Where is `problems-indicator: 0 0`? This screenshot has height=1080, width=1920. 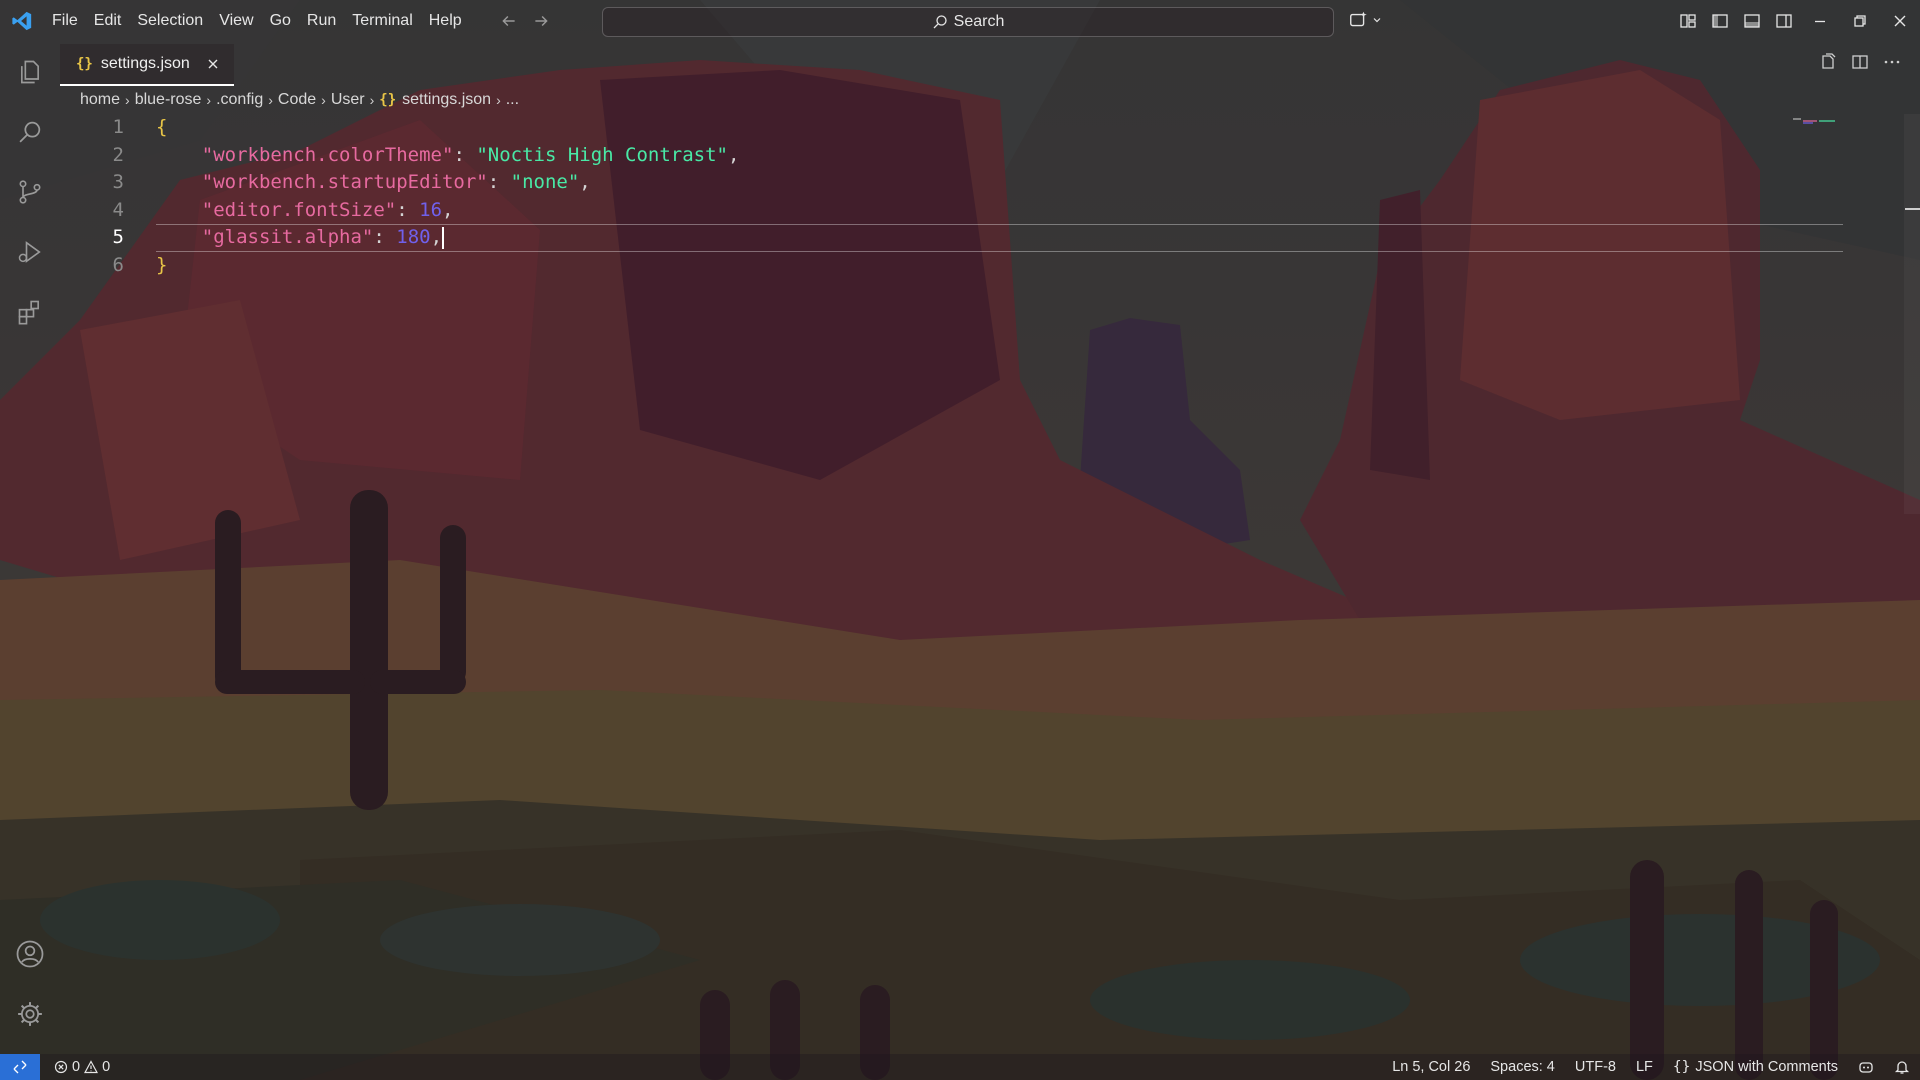 problems-indicator: 0 0 is located at coordinates (82, 1067).